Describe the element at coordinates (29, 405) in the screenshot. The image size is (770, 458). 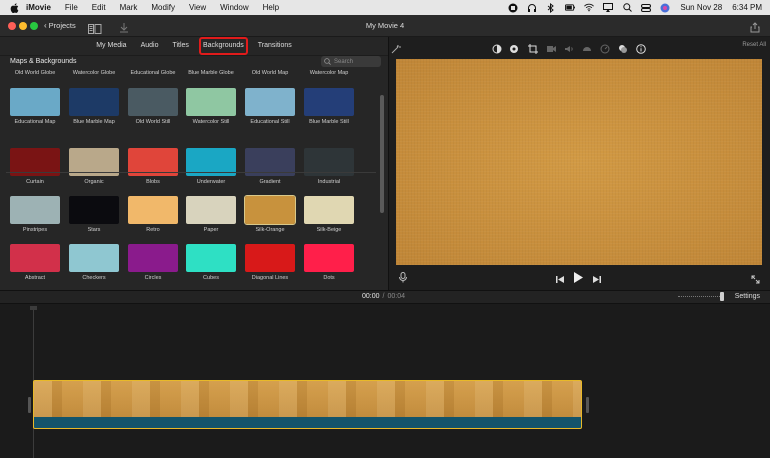
I see `clip-trim-handle-left` at that location.